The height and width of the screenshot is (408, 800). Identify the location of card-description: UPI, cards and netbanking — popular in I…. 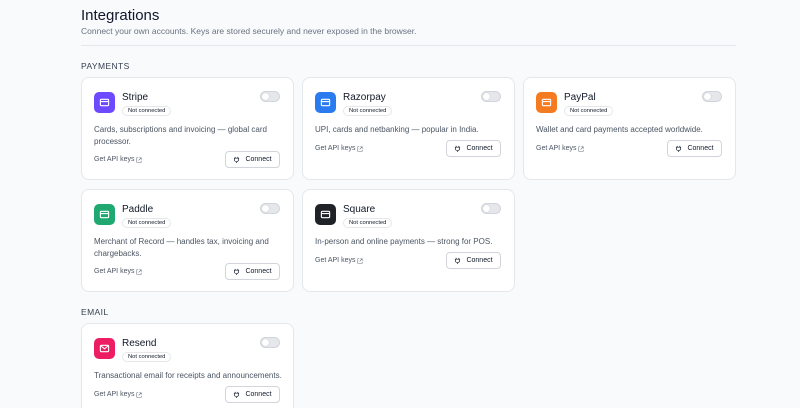
(397, 129).